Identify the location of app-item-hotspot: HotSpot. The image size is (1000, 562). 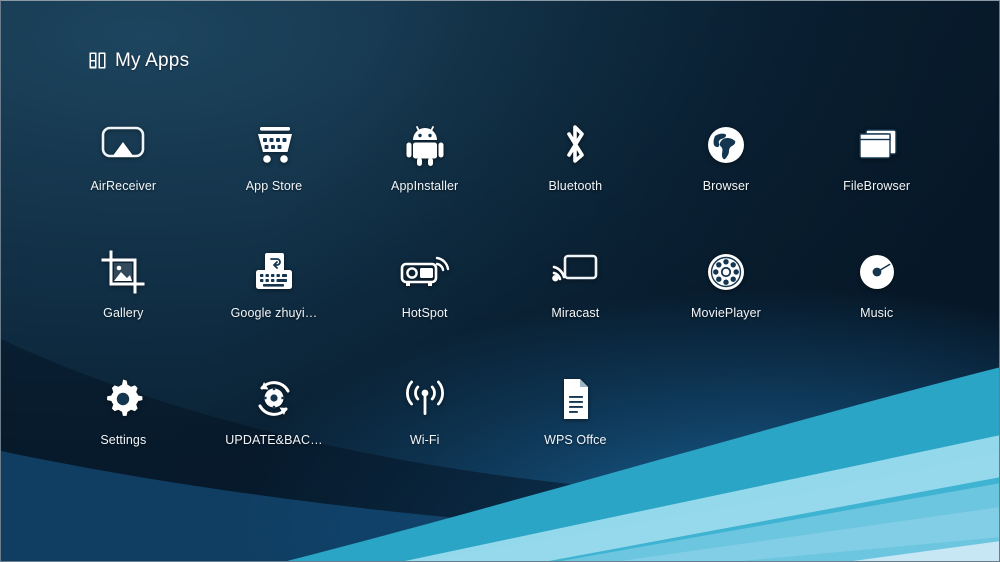
(424, 309).